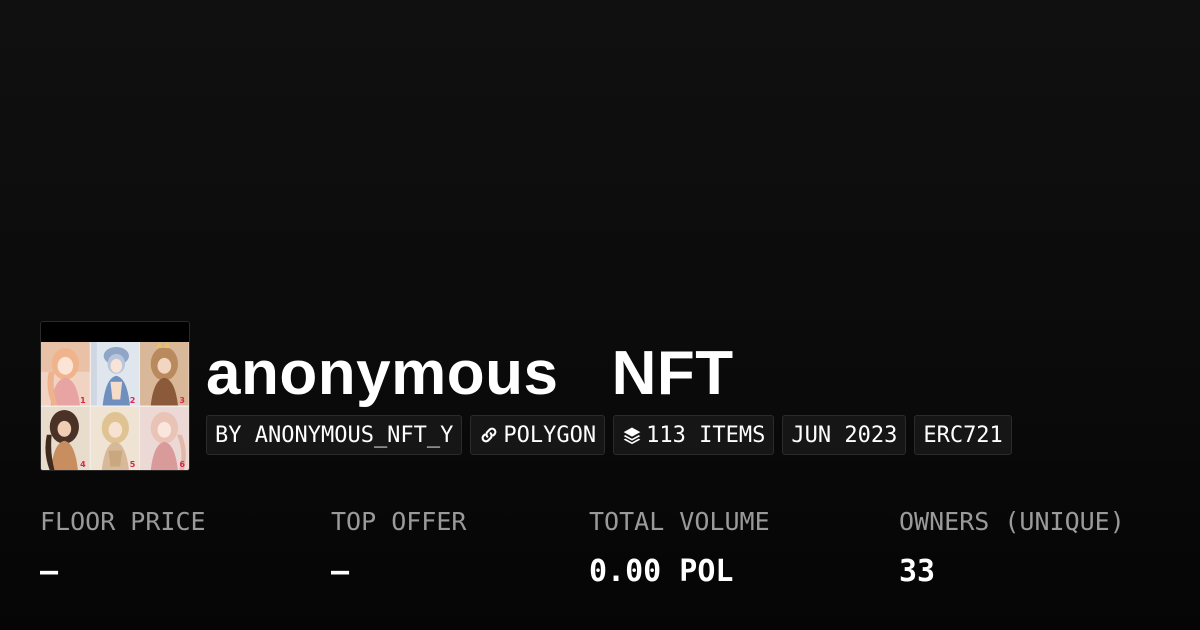 The width and height of the screenshot is (1200, 630). What do you see at coordinates (132, 400) in the screenshot?
I see `tile-number: 2` at bounding box center [132, 400].